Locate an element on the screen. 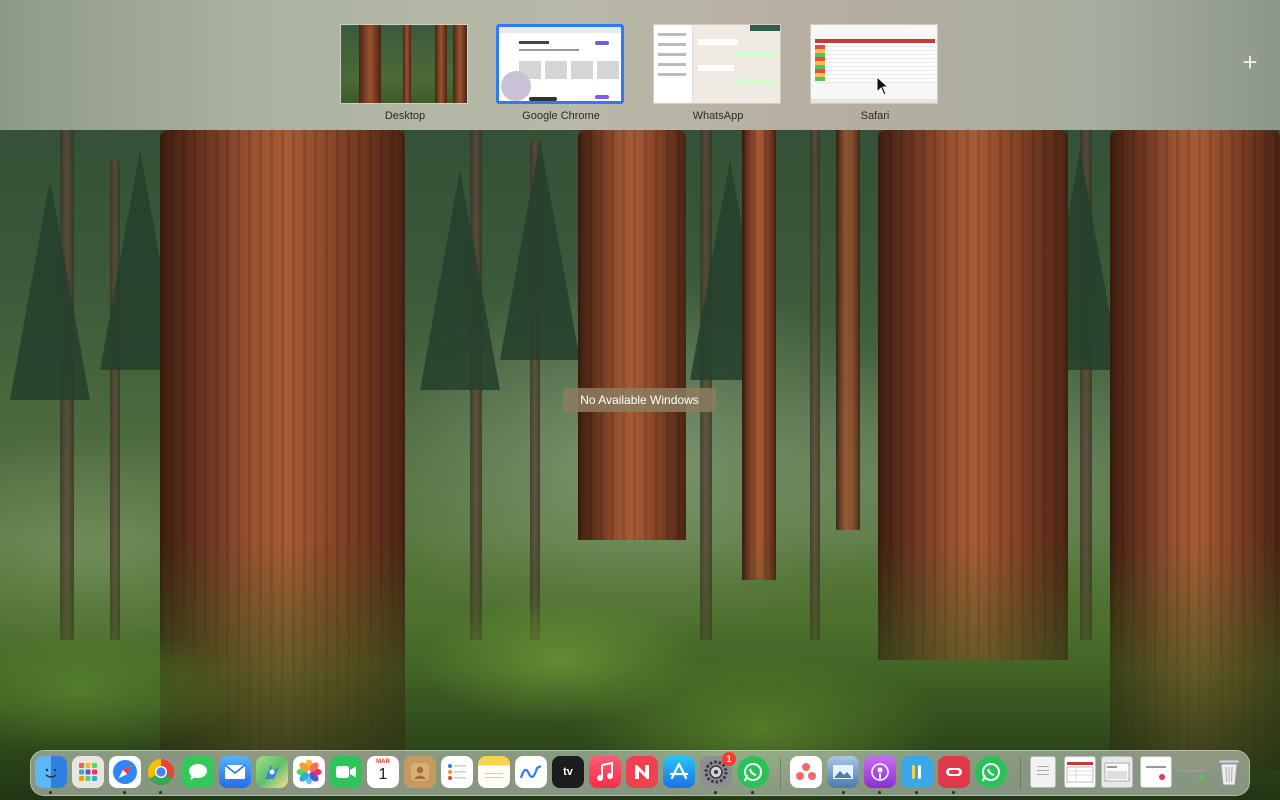 Image resolution: width=1280 pixels, height=800 pixels. launchpad-icon is located at coordinates (88, 772).